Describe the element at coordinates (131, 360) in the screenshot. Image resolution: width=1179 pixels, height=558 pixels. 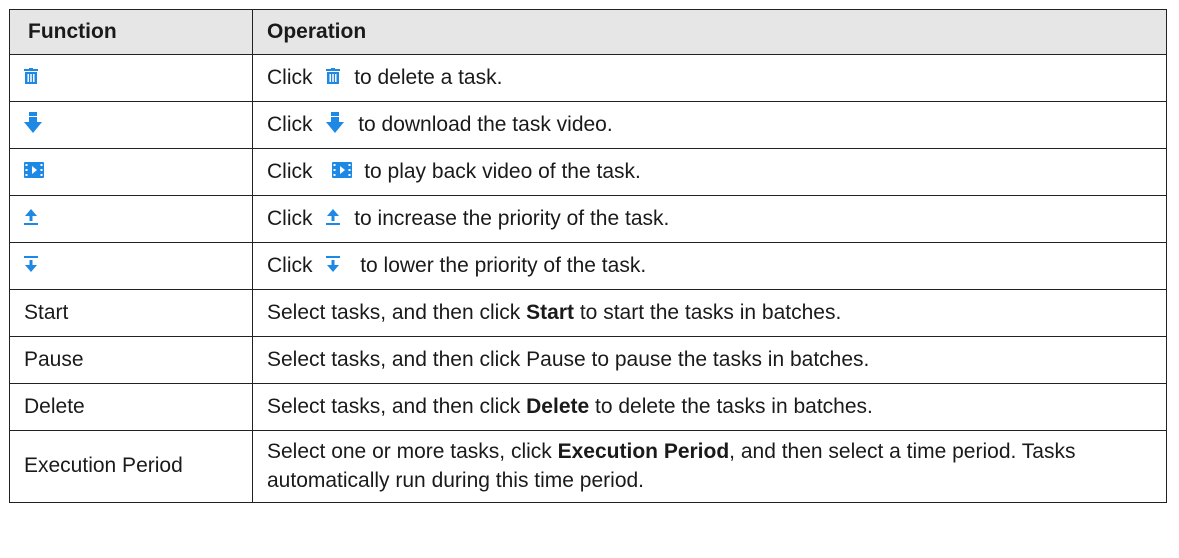
I see `function-cell: Pause` at that location.